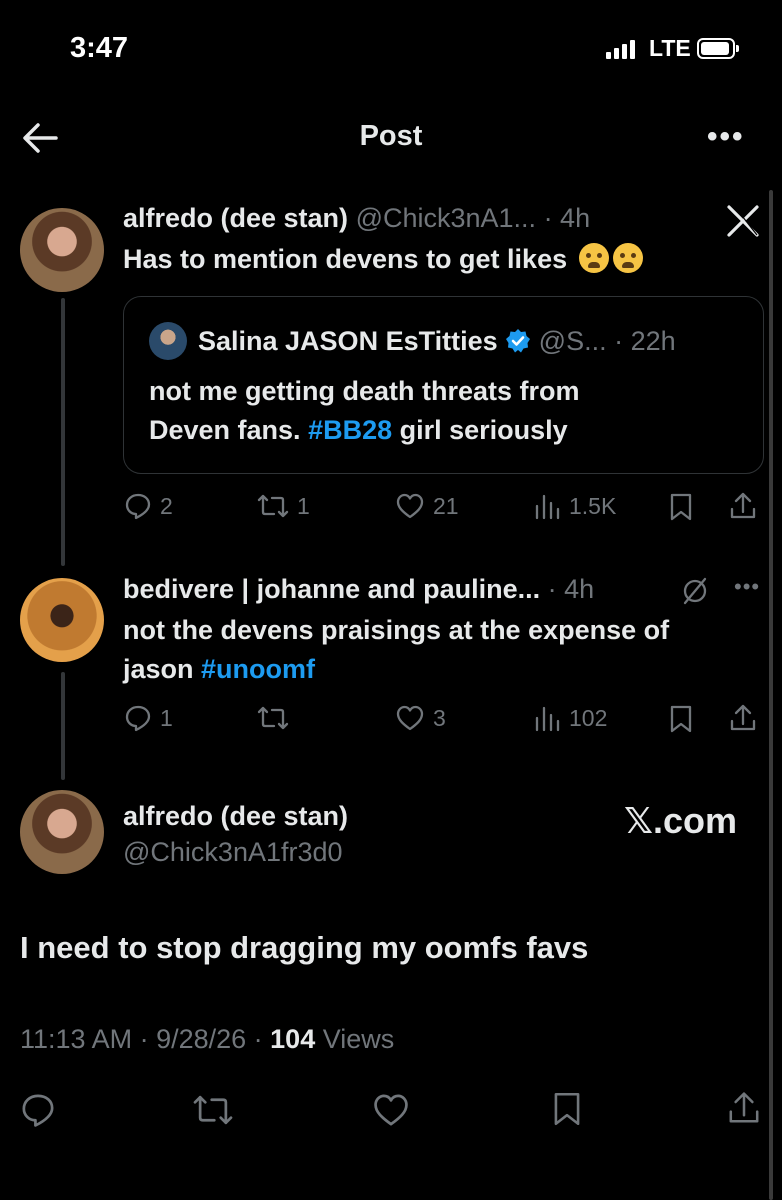 The width and height of the screenshot is (782, 1200). Describe the element at coordinates (145, 1039) in the screenshot. I see `post-timestamp: 11:13 AM · 9/28/26 ·` at that location.